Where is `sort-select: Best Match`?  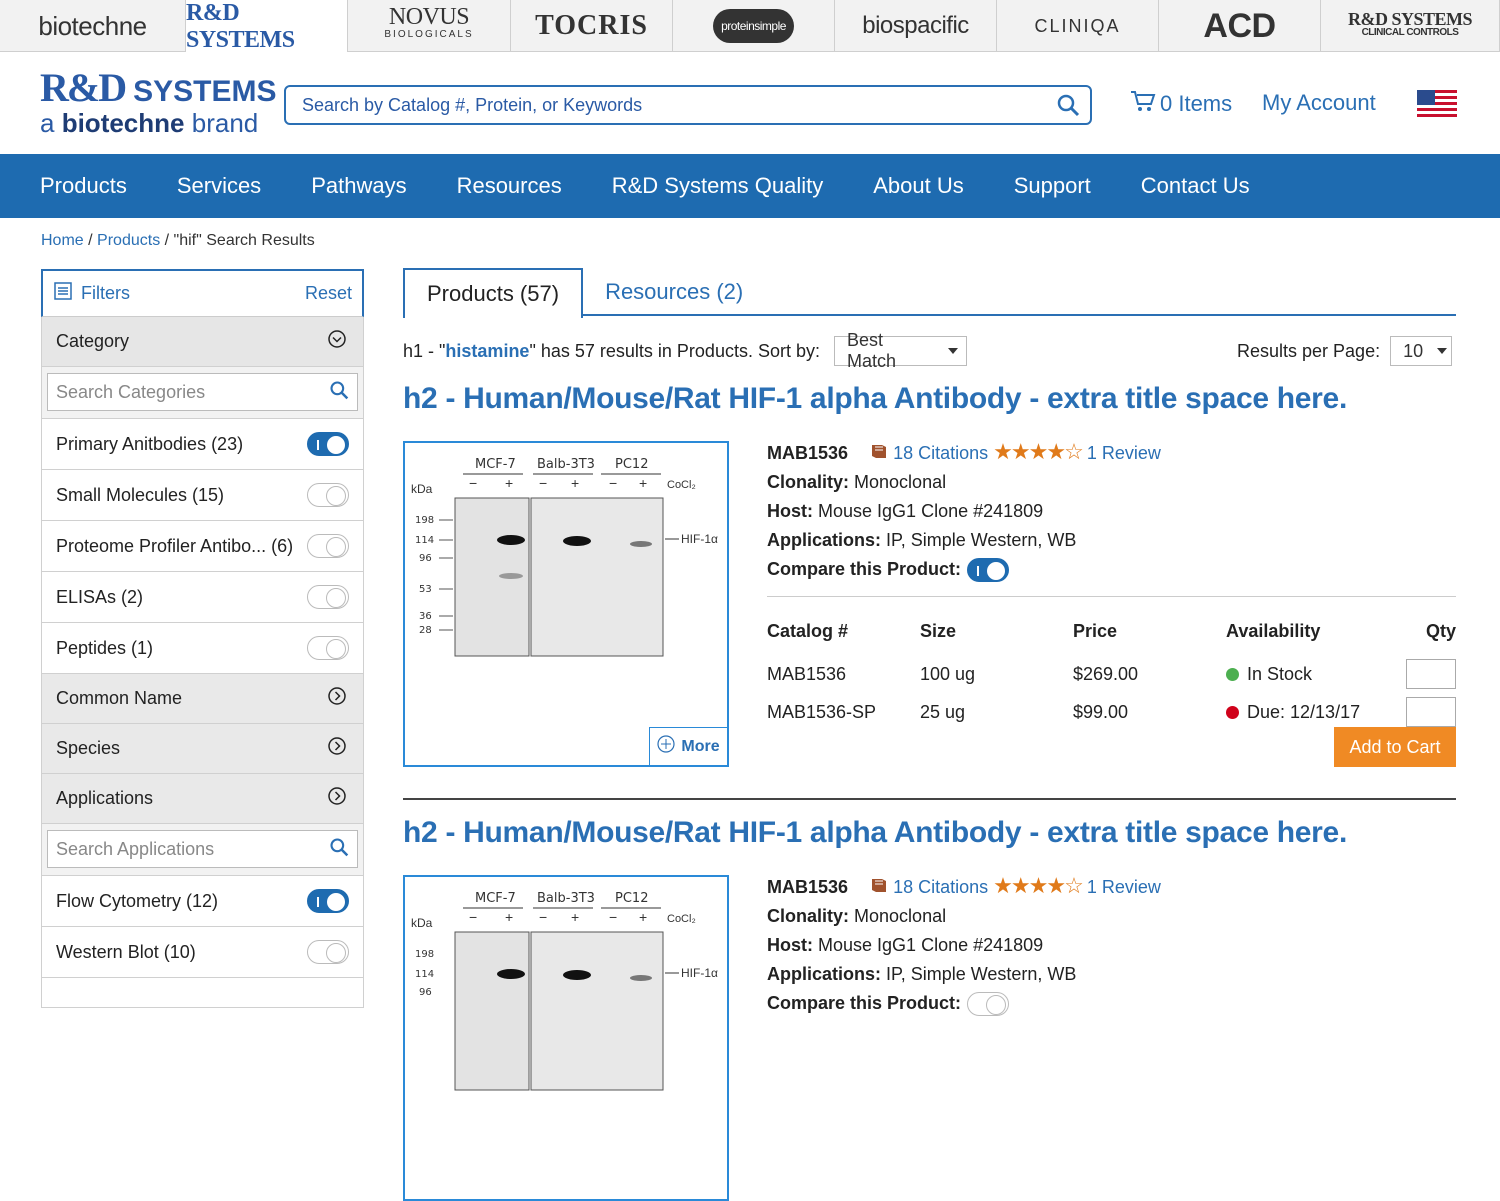 sort-select: Best Match is located at coordinates (900, 350).